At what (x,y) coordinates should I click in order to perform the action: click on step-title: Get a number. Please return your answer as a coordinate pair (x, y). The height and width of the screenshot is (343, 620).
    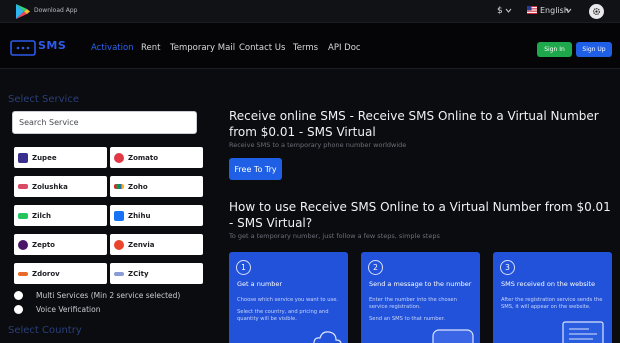
    Looking at the image, I should click on (260, 284).